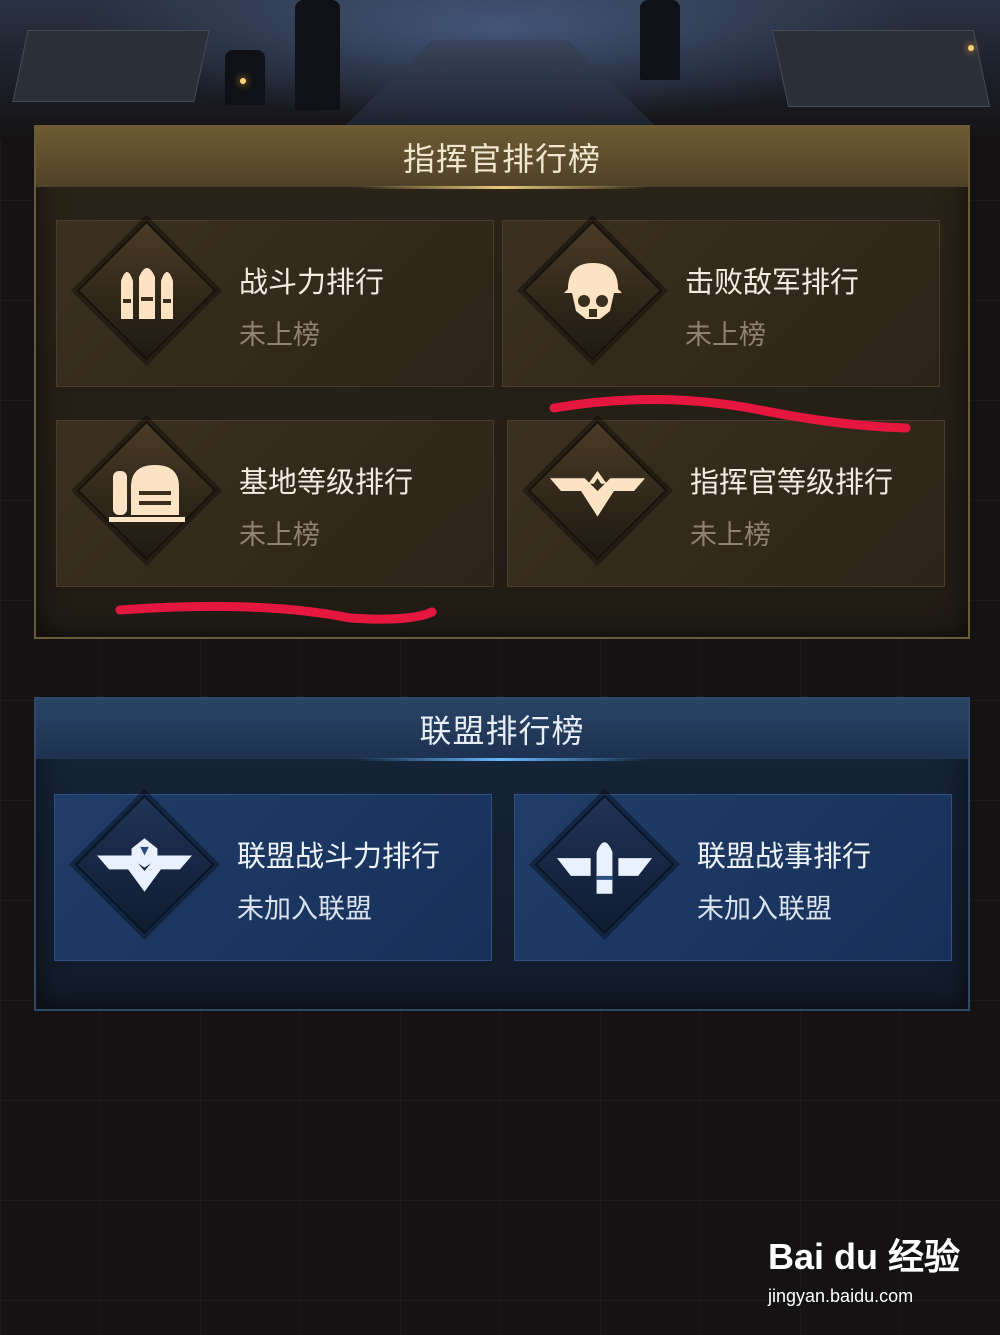 The image size is (1000, 1335). Describe the element at coordinates (273, 877) in the screenshot. I see `alliance-combat-power-ranking-card: 联盟战斗力排行 未加入联盟` at that location.